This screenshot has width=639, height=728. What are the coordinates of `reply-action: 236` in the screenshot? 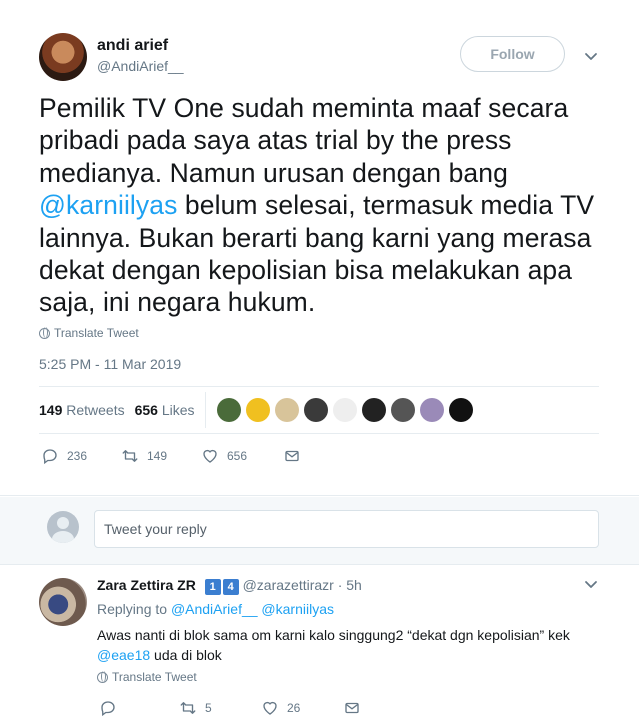 It's located at (81, 456).